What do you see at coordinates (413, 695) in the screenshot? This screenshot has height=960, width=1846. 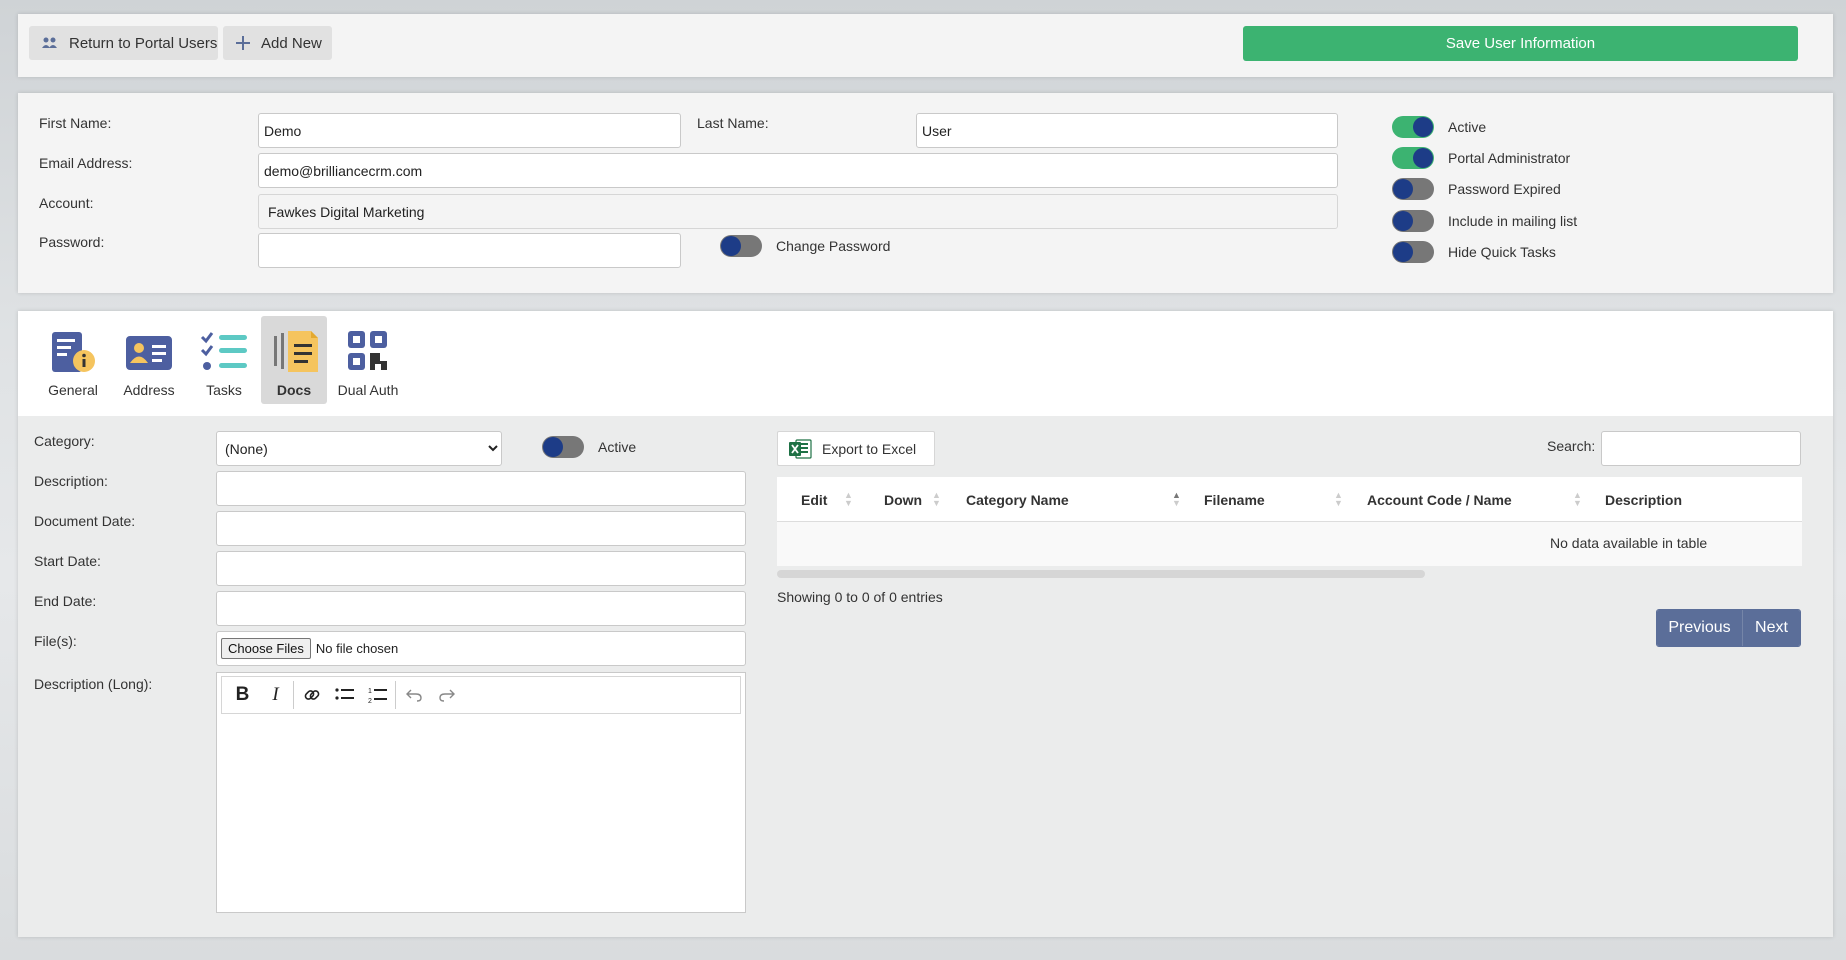 I see `undo-button` at bounding box center [413, 695].